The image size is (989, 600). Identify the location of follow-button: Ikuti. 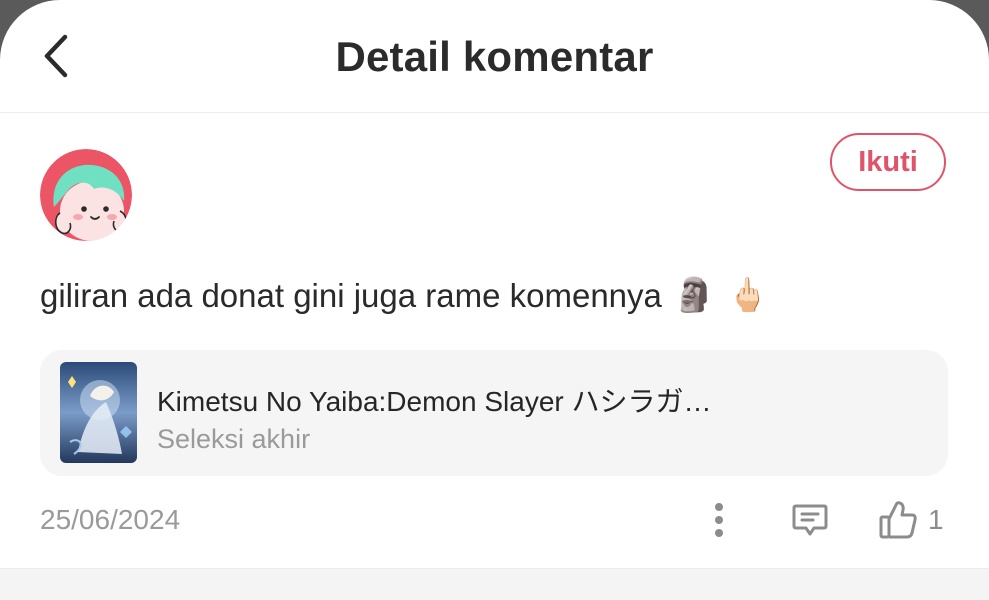
(888, 162).